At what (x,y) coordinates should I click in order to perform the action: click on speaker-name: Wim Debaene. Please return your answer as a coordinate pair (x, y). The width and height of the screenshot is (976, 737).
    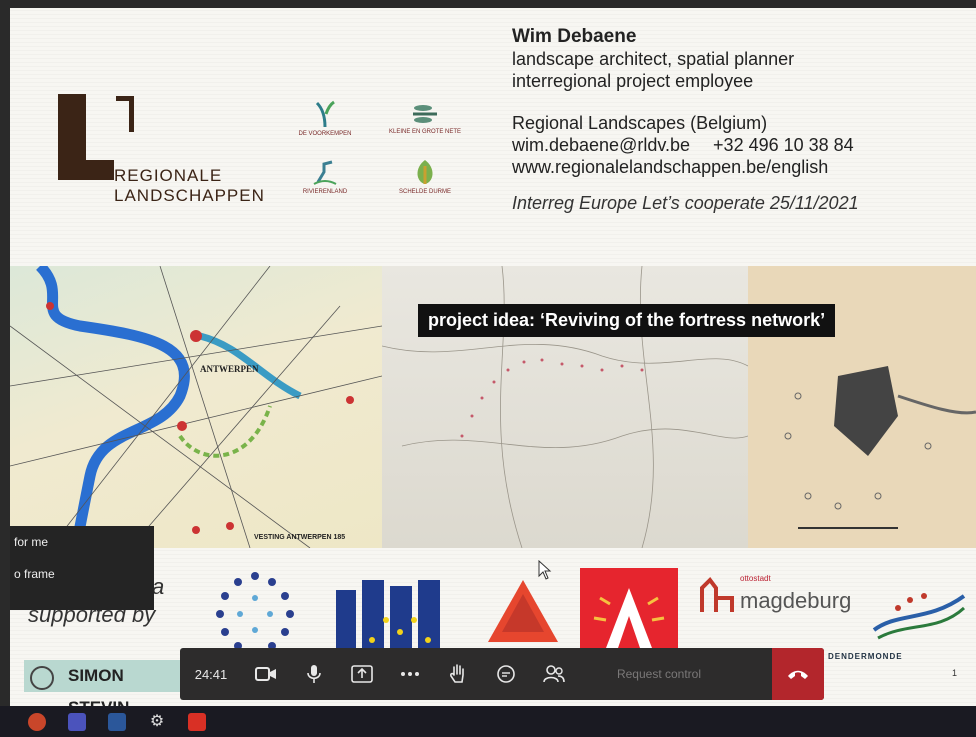
    Looking at the image, I should click on (574, 36).